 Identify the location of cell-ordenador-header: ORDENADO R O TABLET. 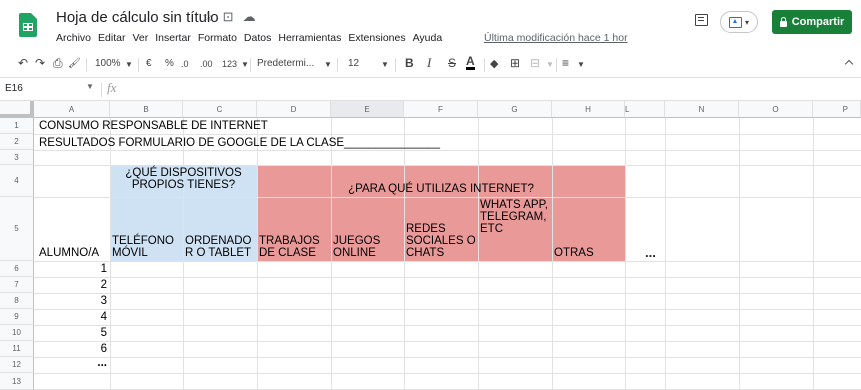
(221, 247).